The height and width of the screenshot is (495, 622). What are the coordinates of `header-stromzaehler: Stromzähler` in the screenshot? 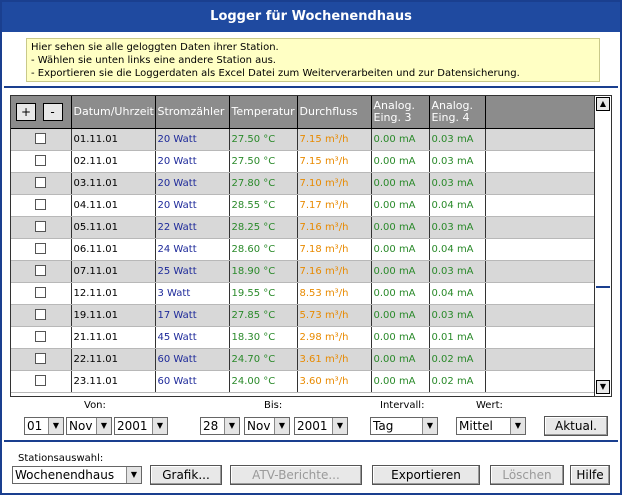 It's located at (192, 112).